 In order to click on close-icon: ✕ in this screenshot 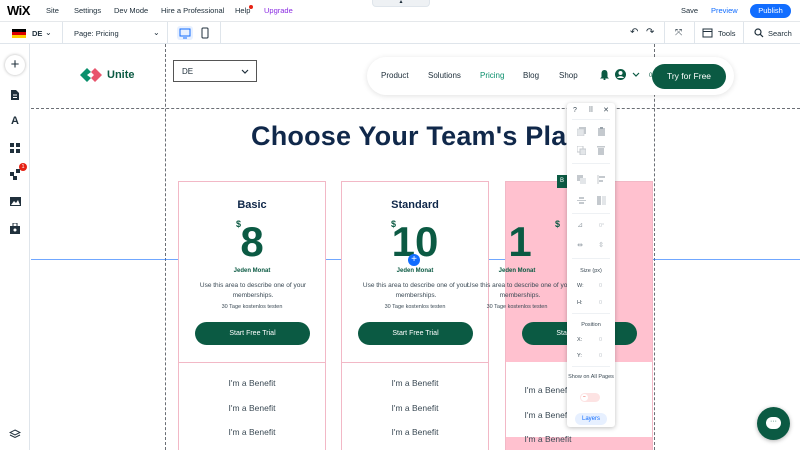, I will do `click(606, 110)`.